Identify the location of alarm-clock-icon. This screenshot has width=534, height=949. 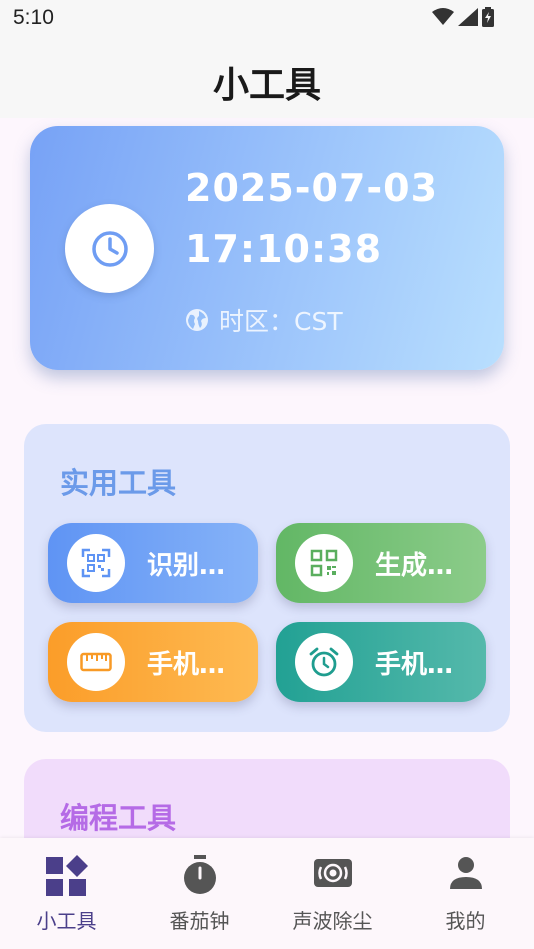
(324, 662).